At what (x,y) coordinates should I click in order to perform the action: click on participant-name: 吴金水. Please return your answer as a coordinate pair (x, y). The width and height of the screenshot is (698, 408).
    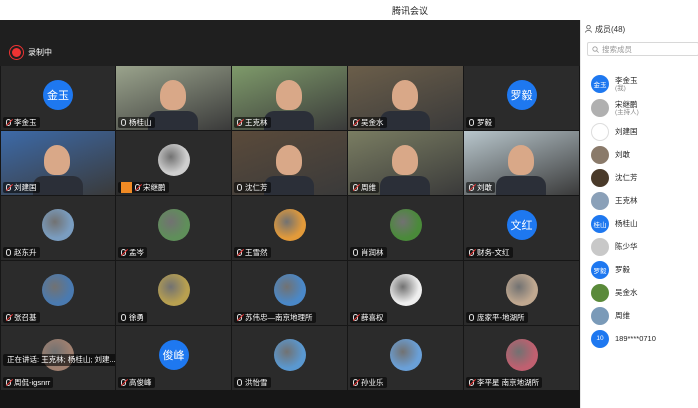
    Looking at the image, I should click on (372, 122).